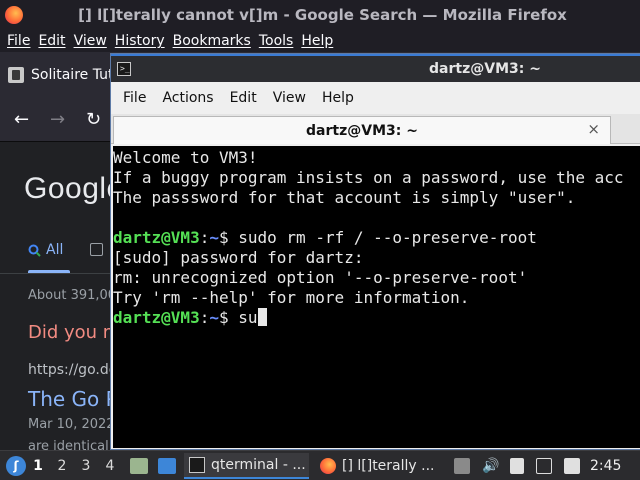 This screenshot has height=480, width=640. I want to click on terminal-line: Welcome to VM3!, so click(185, 157).